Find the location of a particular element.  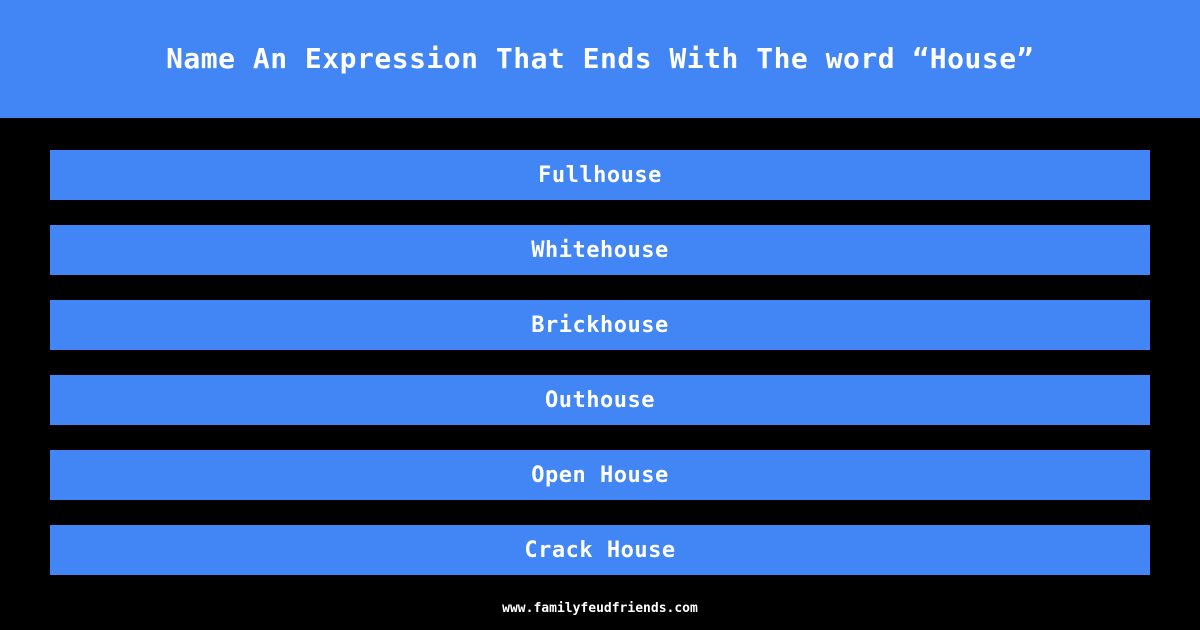

answer-row: Crack House is located at coordinates (600, 550).